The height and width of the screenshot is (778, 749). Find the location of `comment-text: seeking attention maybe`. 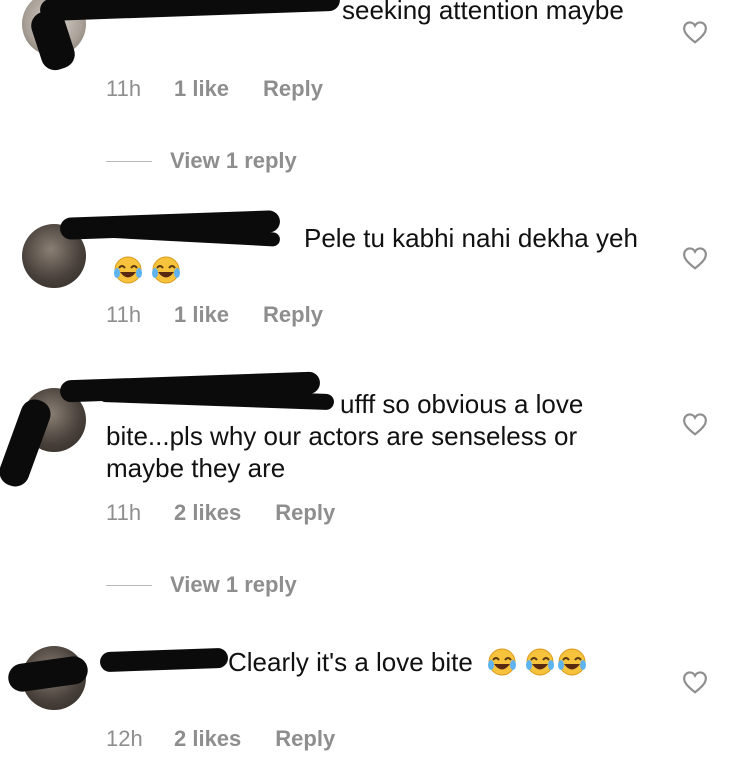

comment-text: seeking attention maybe is located at coordinates (376, 13).